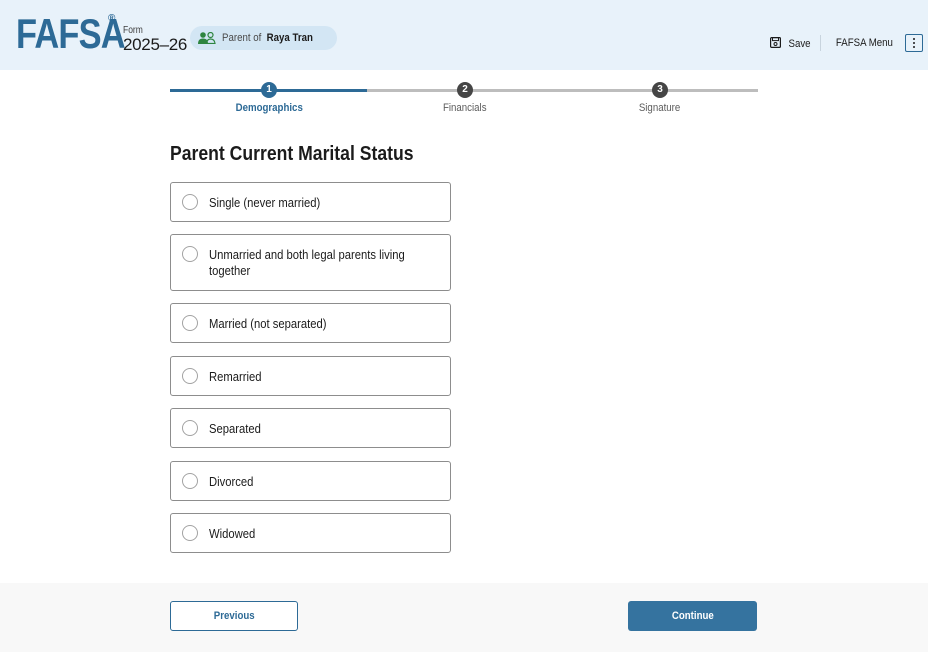 Image resolution: width=928 pixels, height=652 pixels. What do you see at coordinates (269, 90) in the screenshot?
I see `step-number: 1` at bounding box center [269, 90].